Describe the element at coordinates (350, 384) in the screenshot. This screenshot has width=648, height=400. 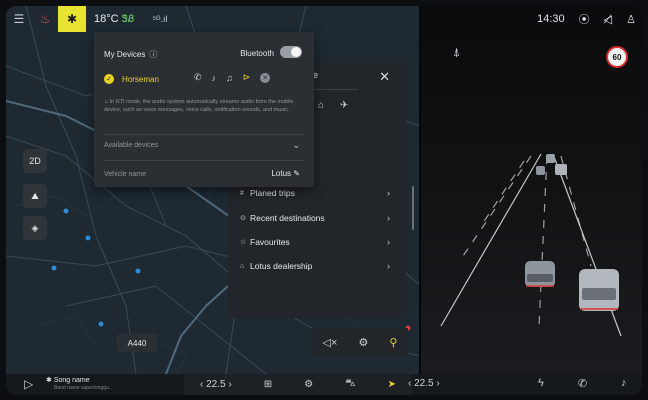
I see `car-icon: ⛍` at that location.